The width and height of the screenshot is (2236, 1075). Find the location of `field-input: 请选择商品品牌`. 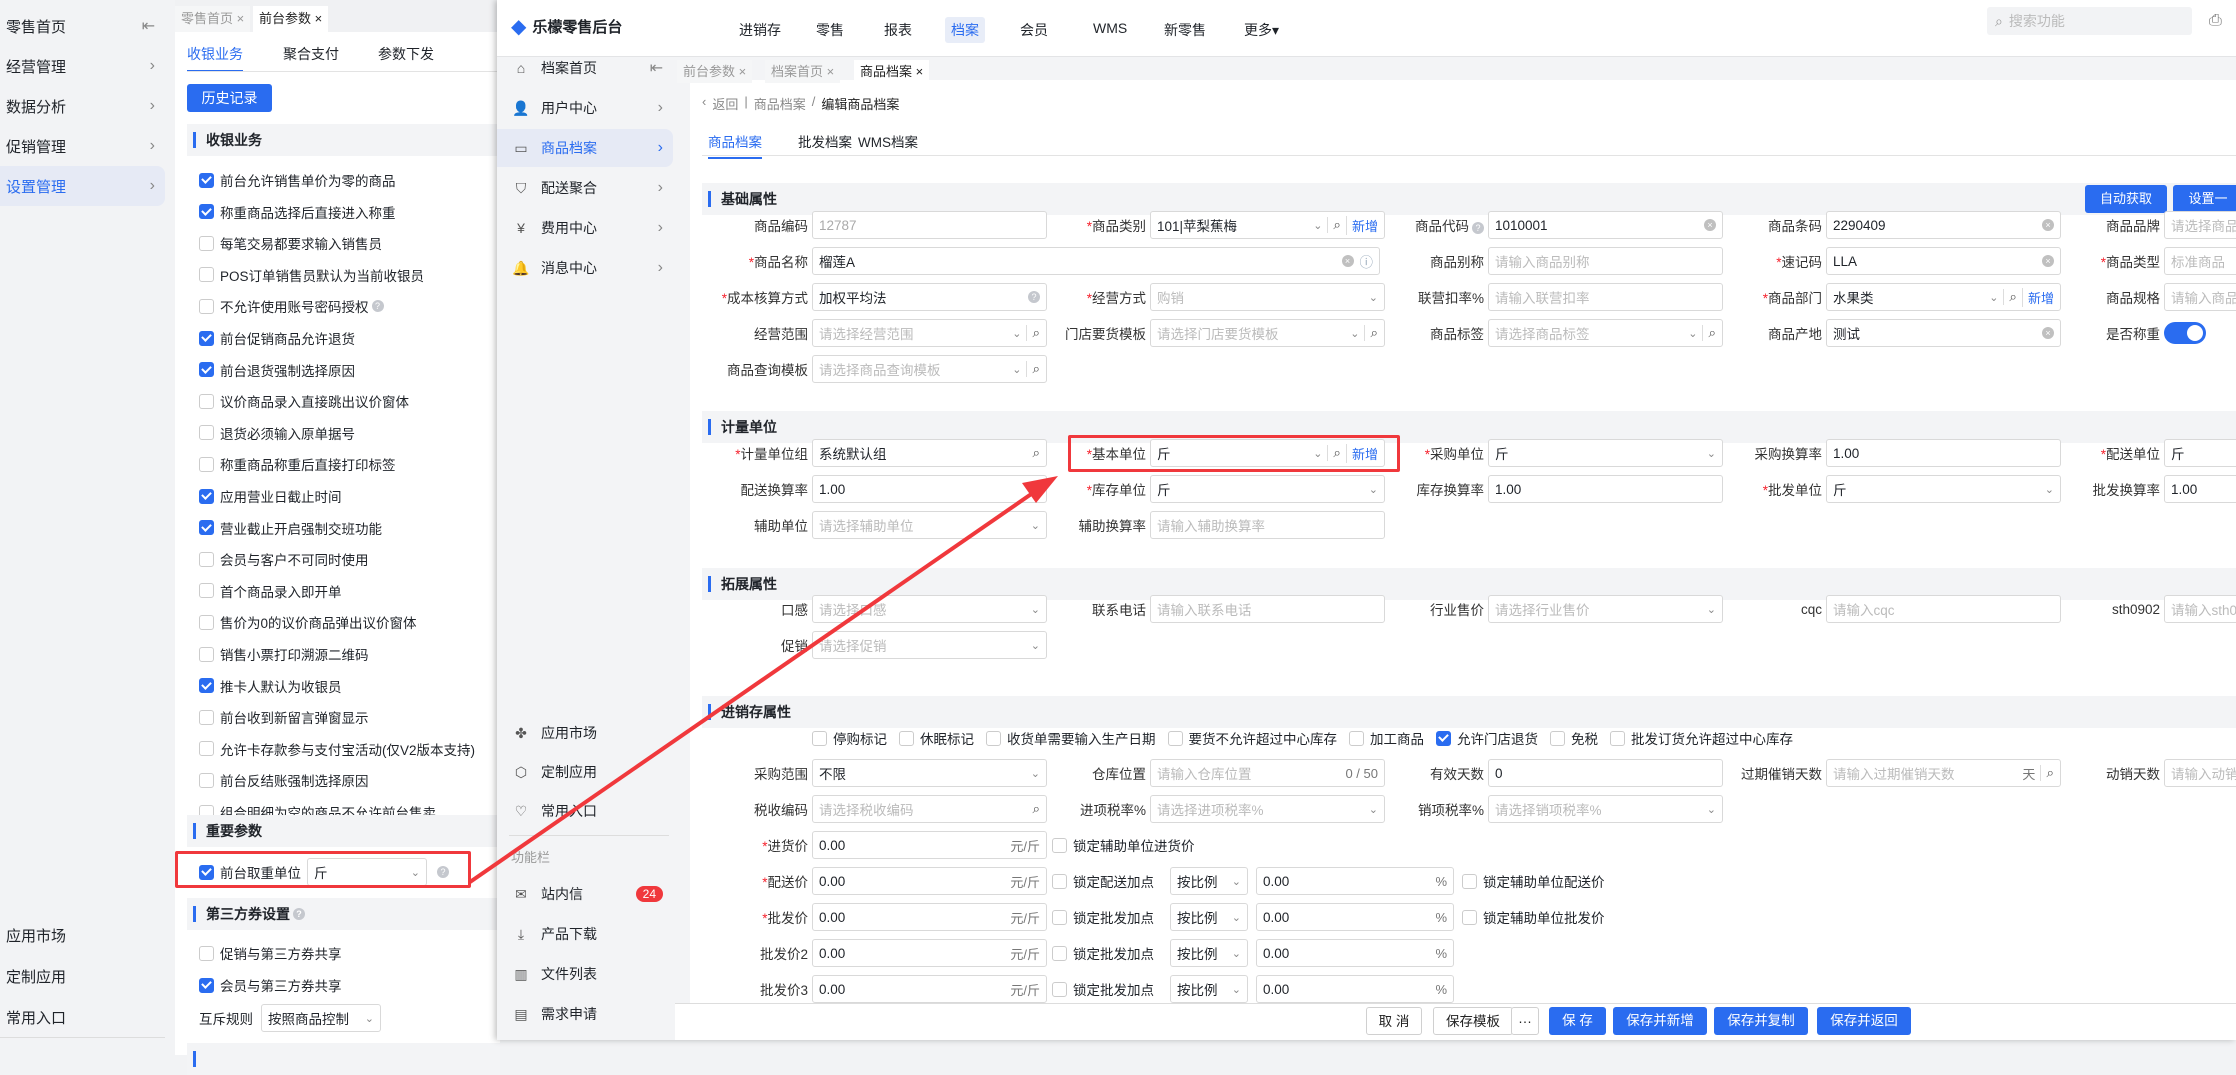

field-input: 请选择商品品牌 is located at coordinates (2200, 225).